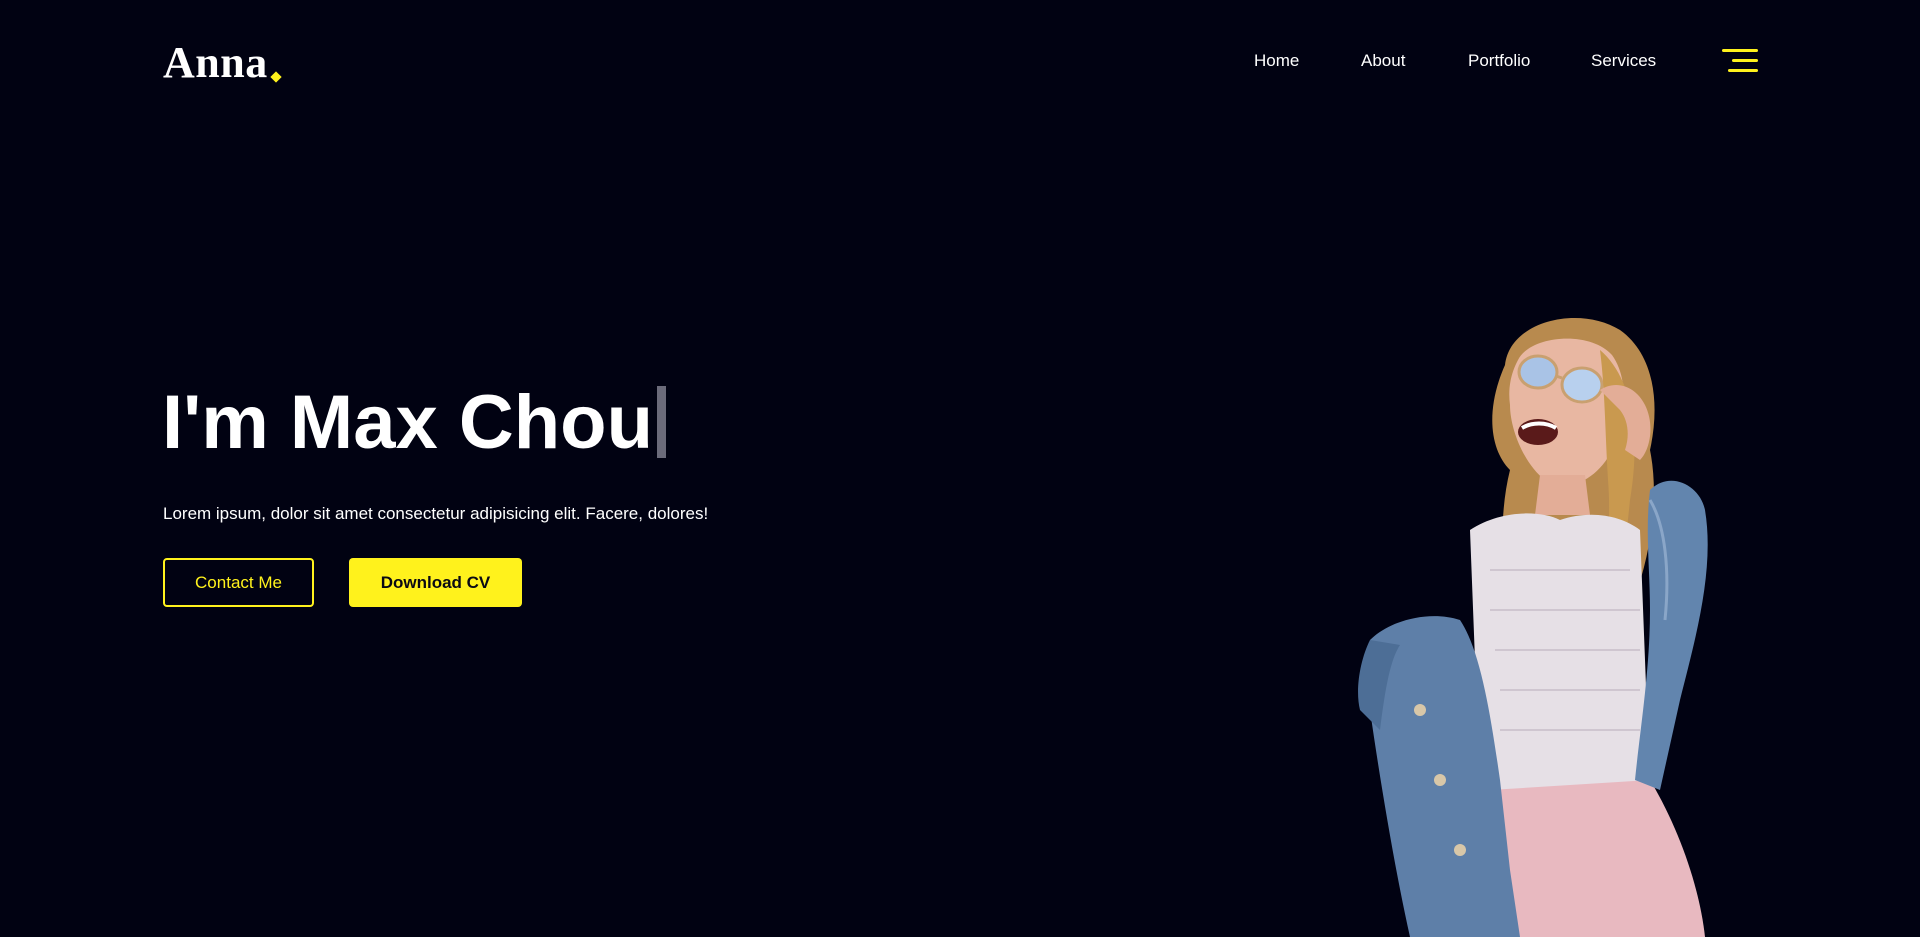 This screenshot has height=937, width=1920. I want to click on download-cv-button: Download CV, so click(435, 582).